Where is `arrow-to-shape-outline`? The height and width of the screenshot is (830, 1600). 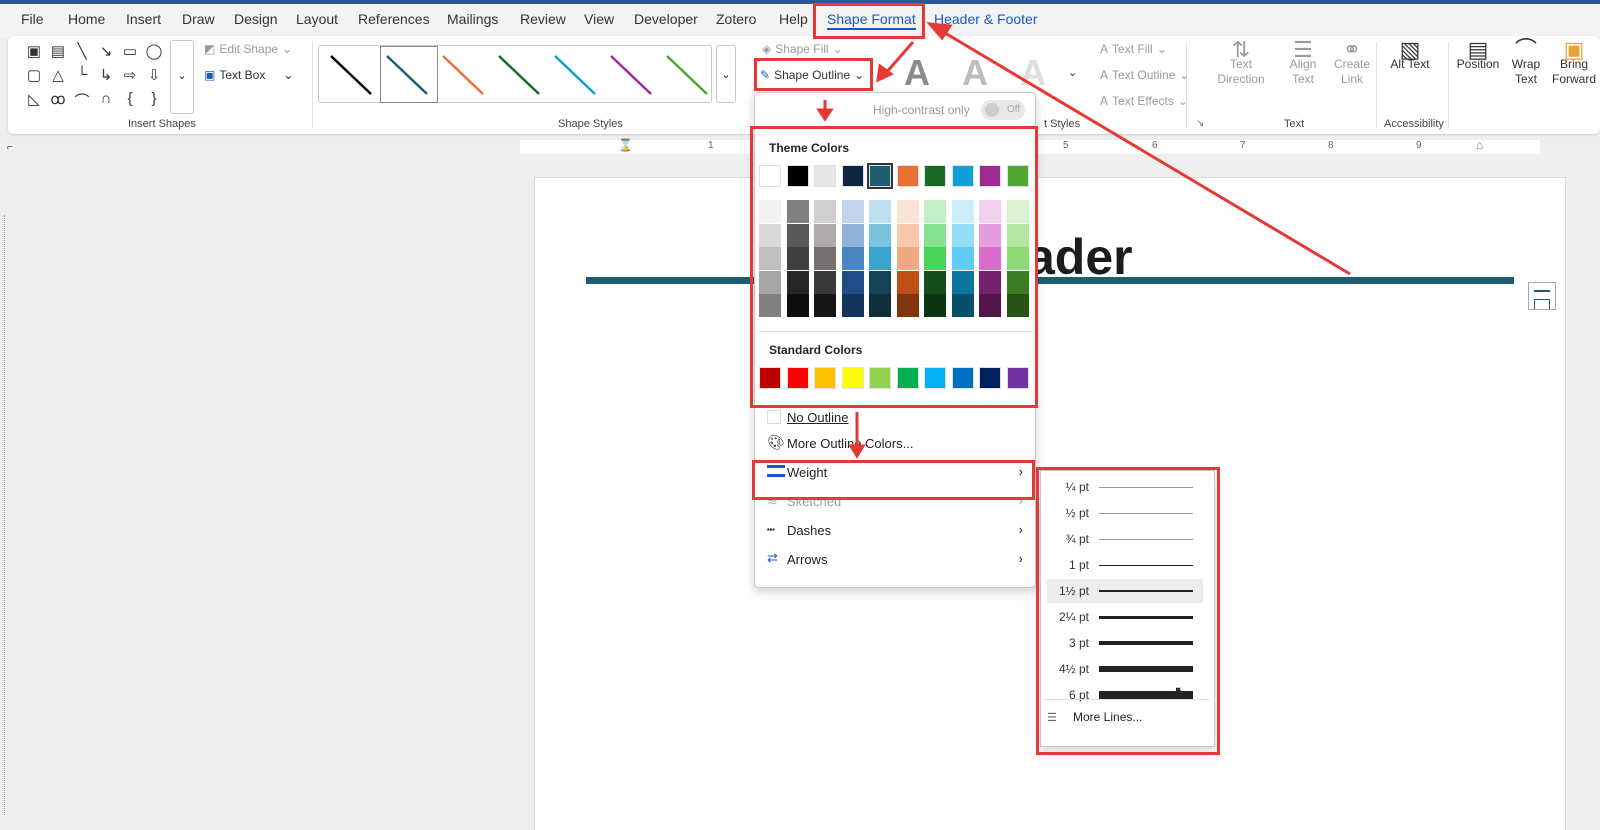 arrow-to-shape-outline is located at coordinates (899, 58).